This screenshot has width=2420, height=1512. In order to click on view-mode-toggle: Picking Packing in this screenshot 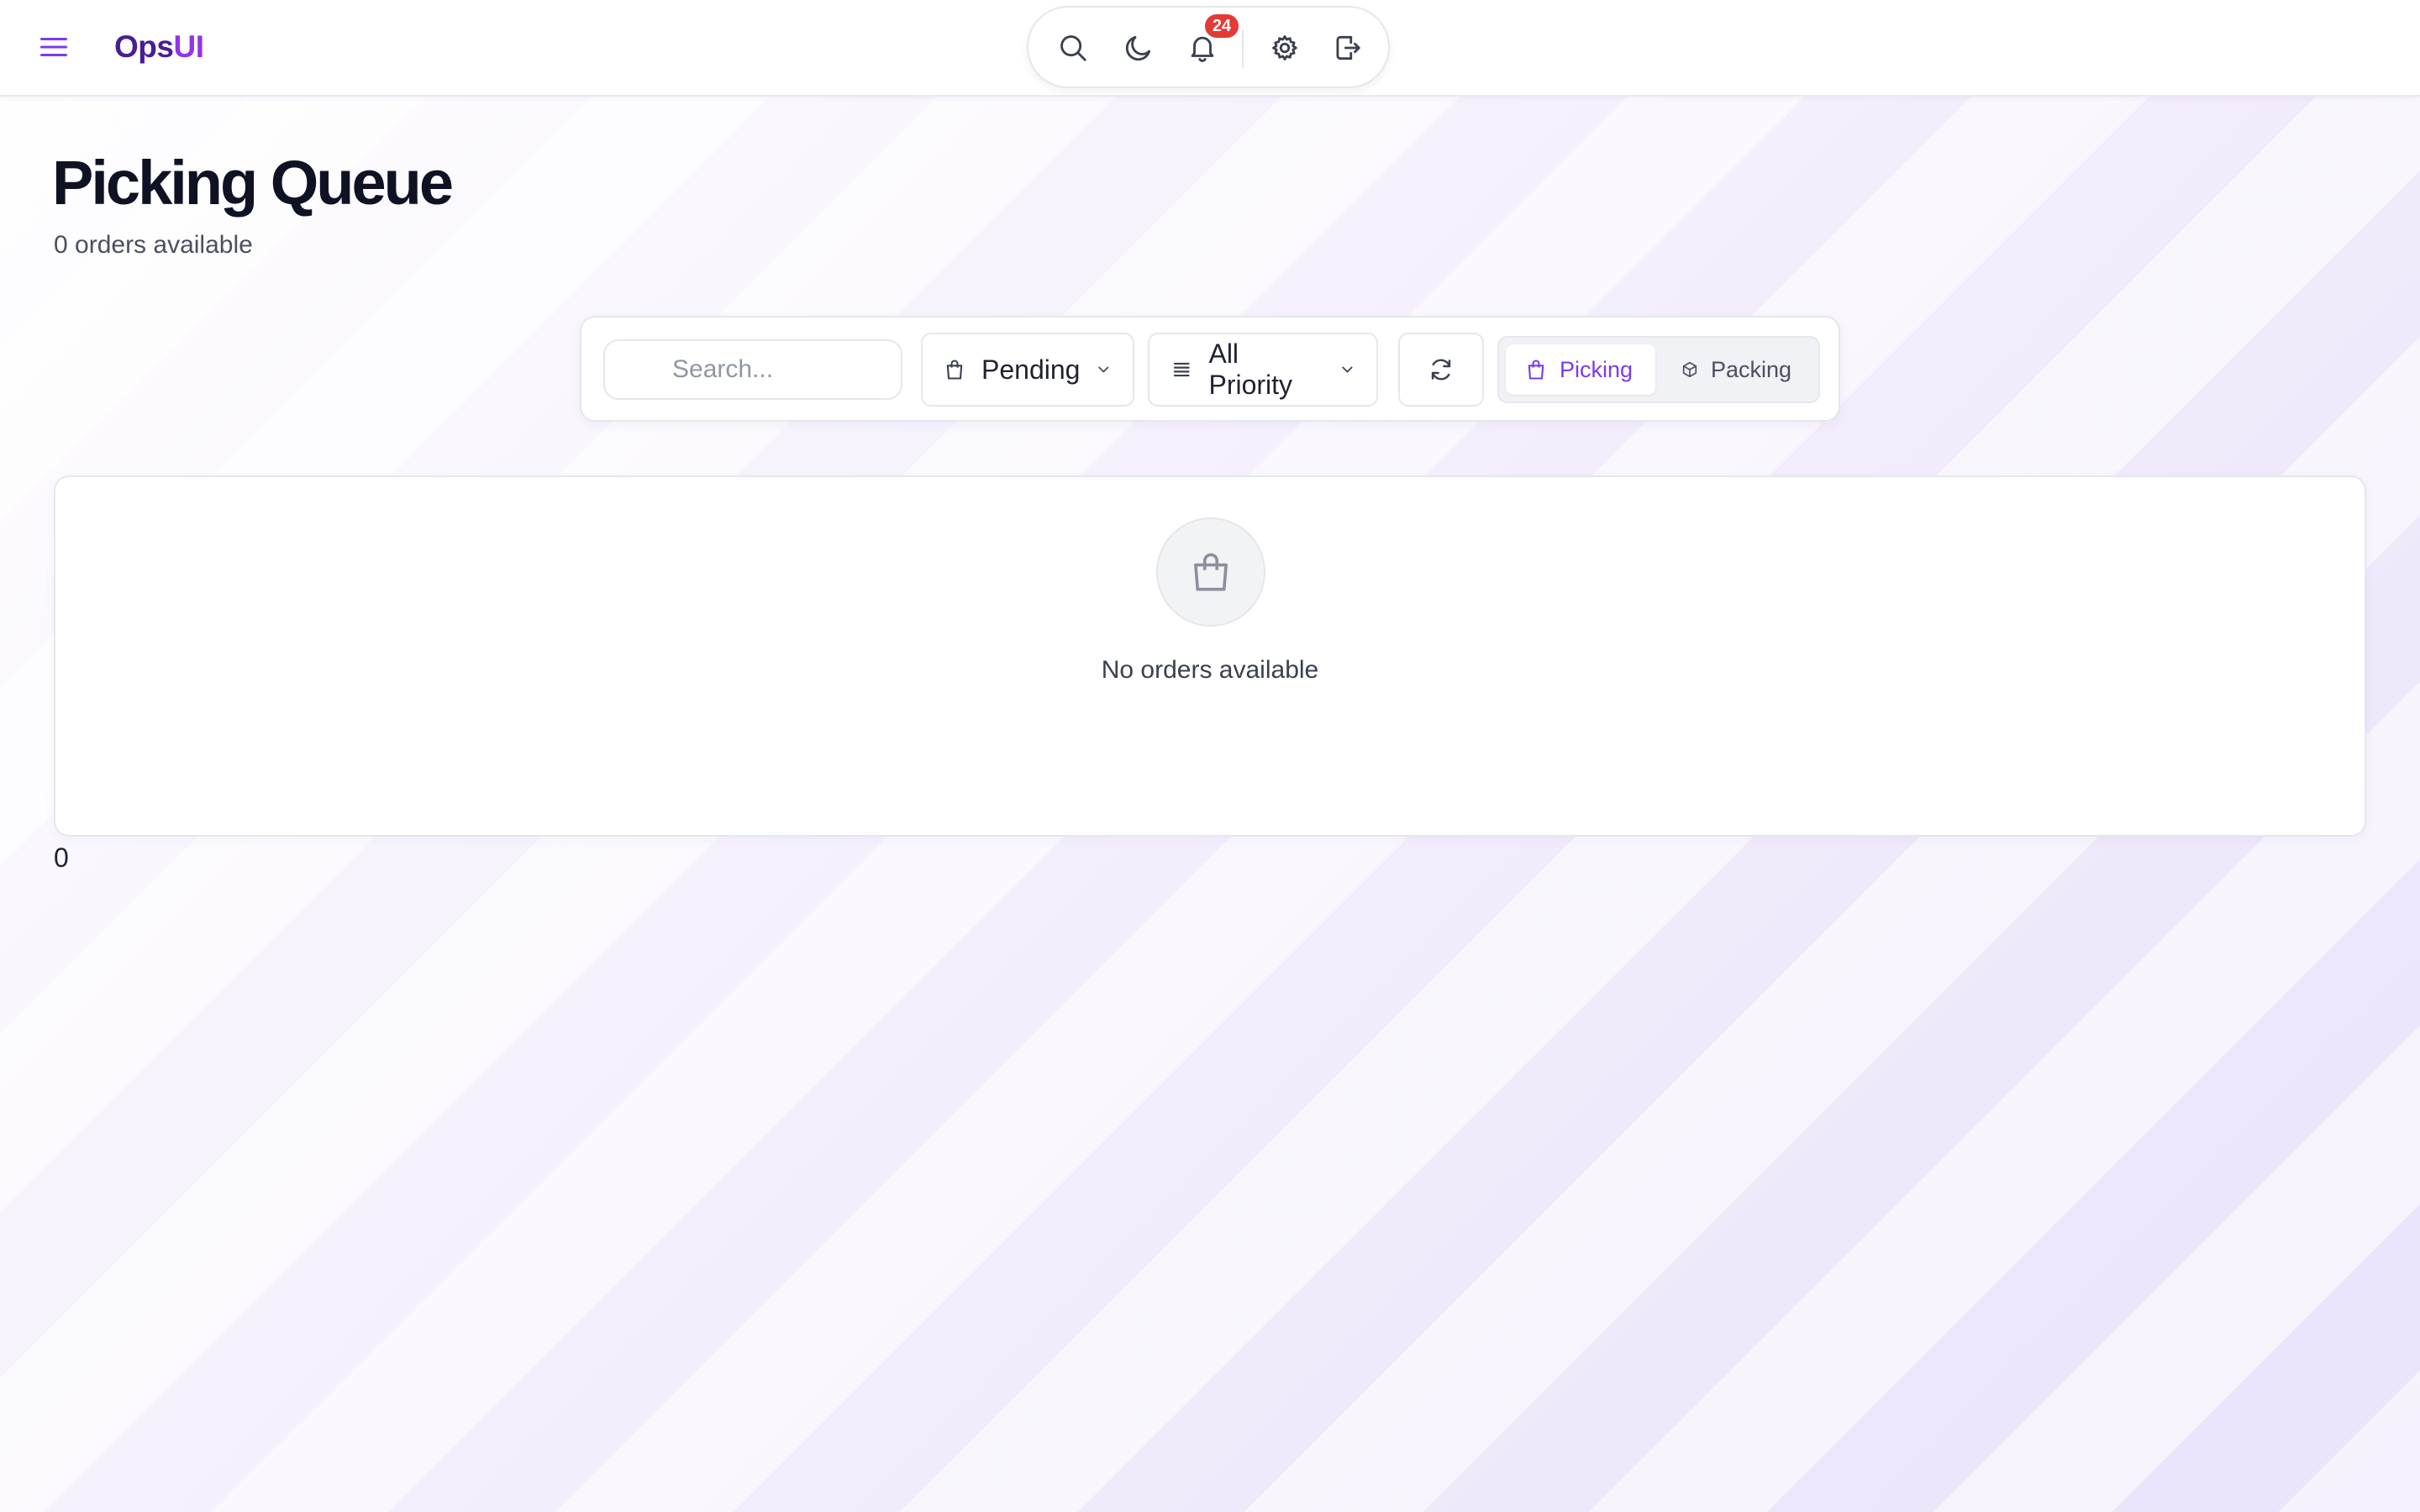, I will do `click(1658, 369)`.